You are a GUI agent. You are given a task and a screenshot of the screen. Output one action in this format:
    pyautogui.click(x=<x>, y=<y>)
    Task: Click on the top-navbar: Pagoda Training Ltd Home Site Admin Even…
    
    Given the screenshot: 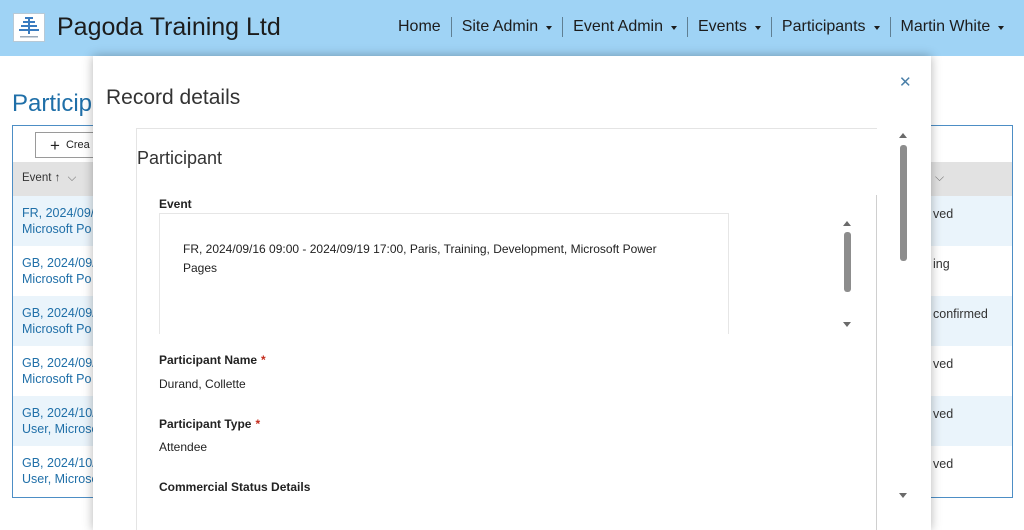 What is the action you would take?
    pyautogui.click(x=512, y=28)
    